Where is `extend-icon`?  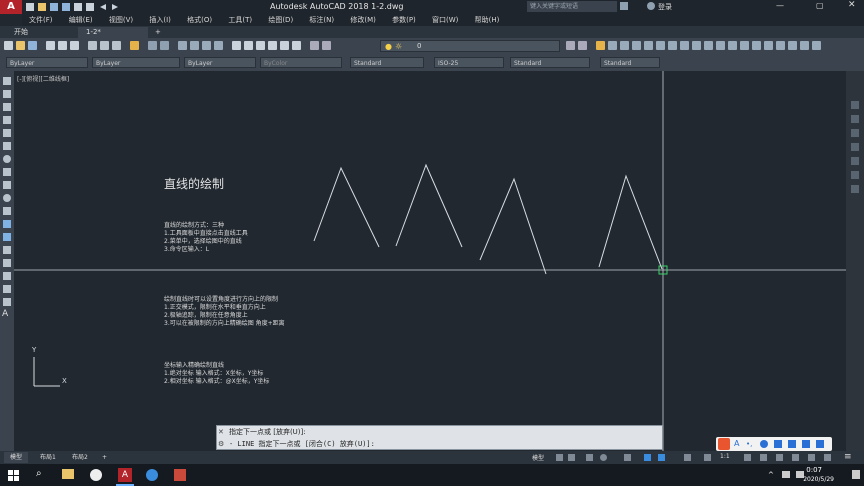
extend-icon is located at coordinates (744, 45).